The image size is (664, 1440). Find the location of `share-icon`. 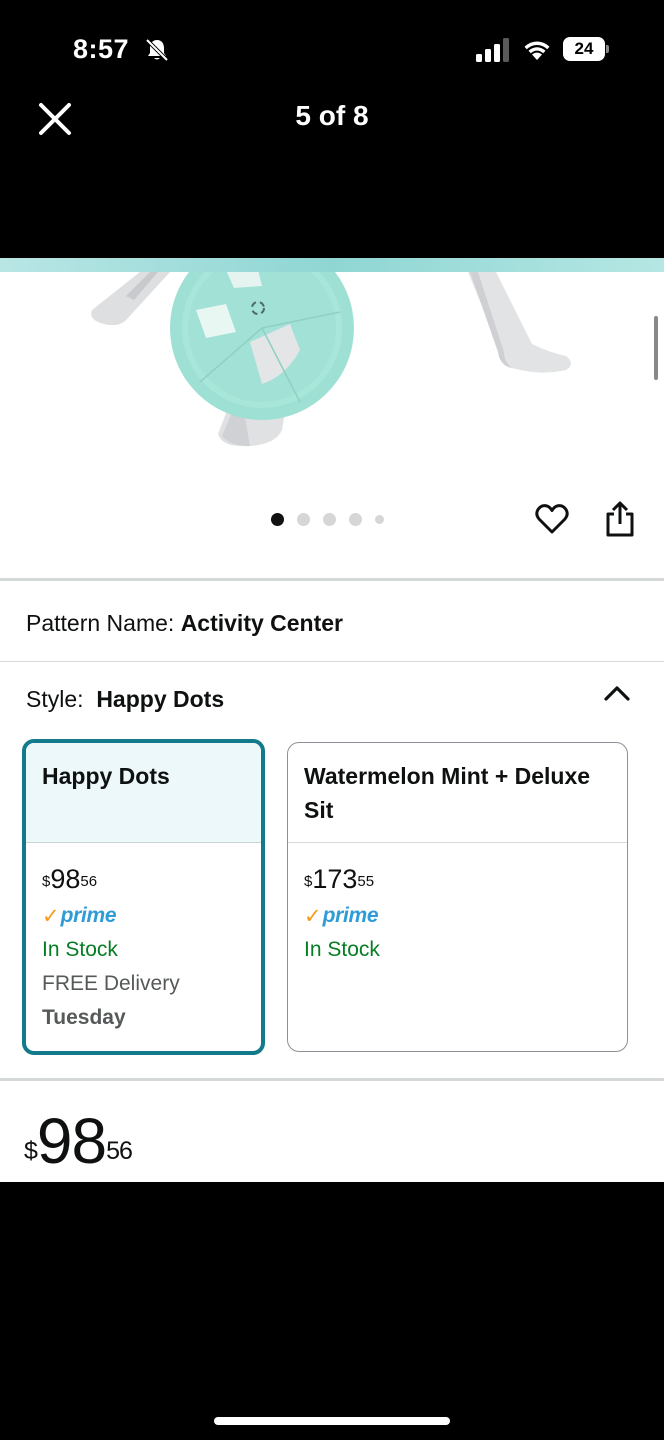

share-icon is located at coordinates (620, 519).